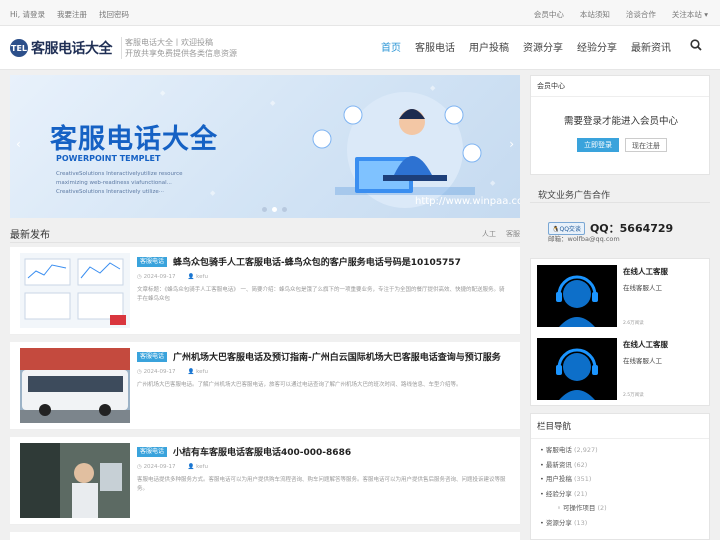  What do you see at coordinates (573, 479) in the screenshot?
I see `column-item: • 用户投稿 (351)` at bounding box center [573, 479].